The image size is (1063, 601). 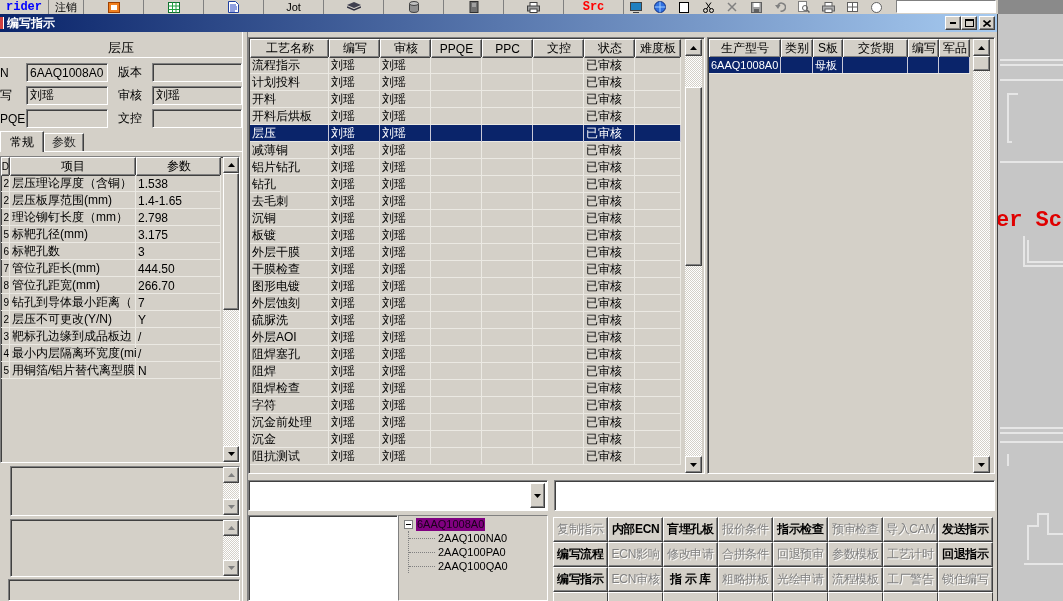 I want to click on table-row: 沉铜 刘瑶 刘瑶 已审核, so click(x=465, y=218).